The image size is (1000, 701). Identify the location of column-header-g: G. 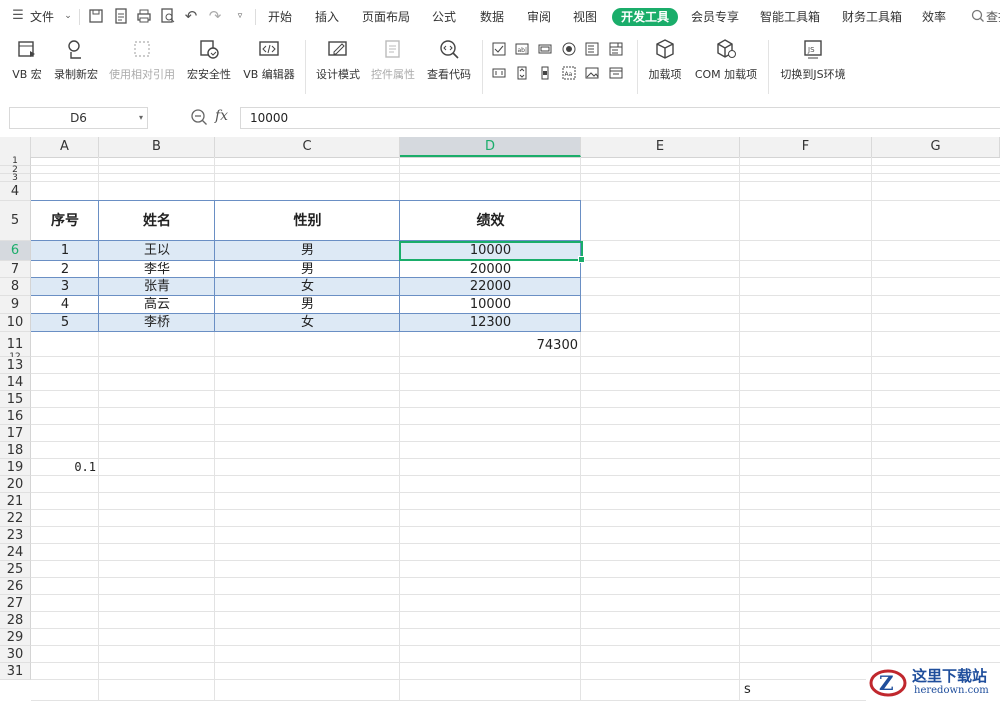
(936, 147).